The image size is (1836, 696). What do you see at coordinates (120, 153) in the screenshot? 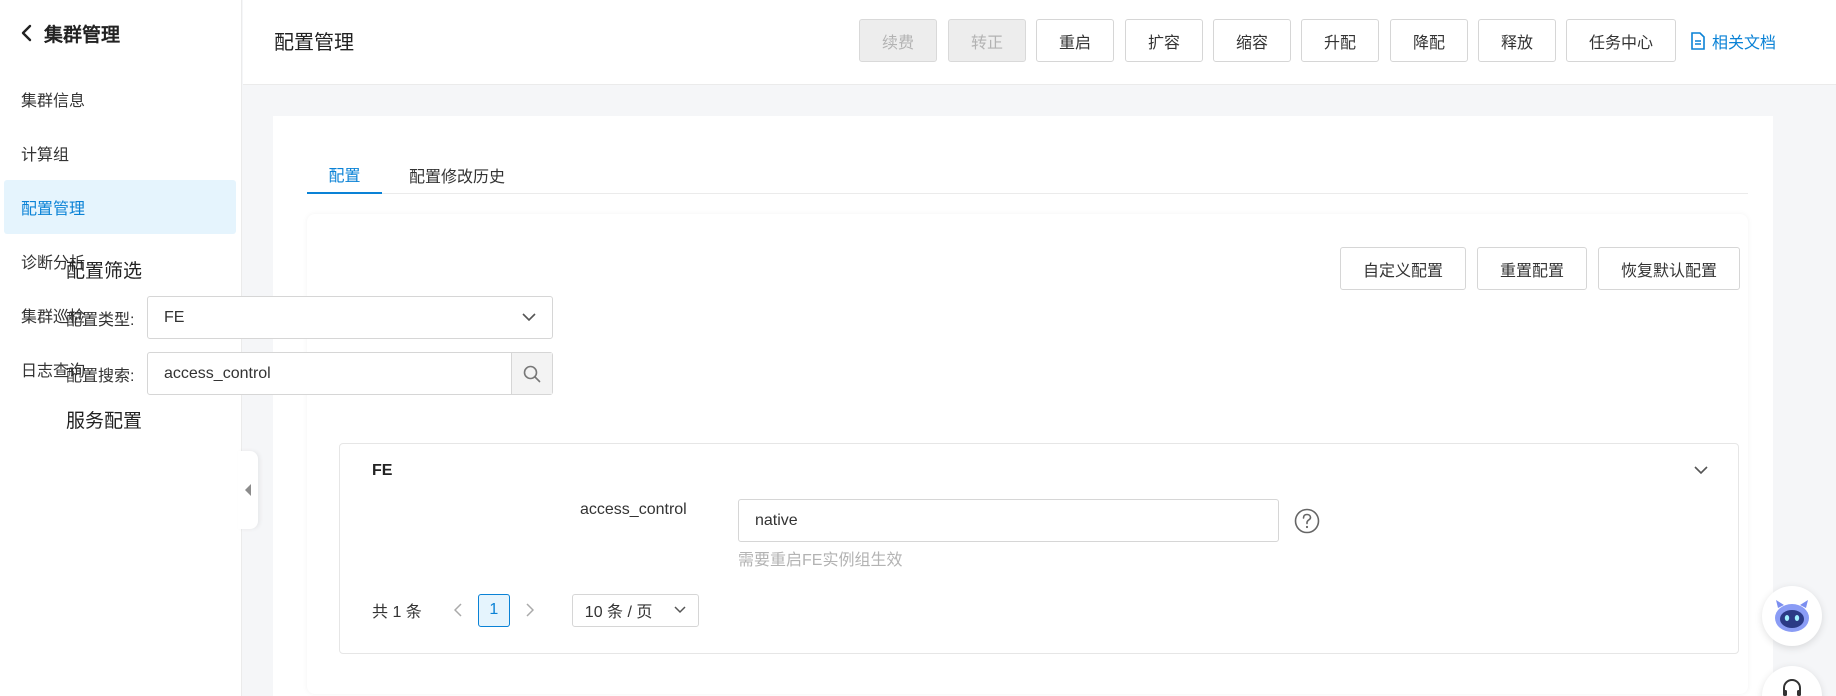
I see `sidebar-item-compute-group: 计算组` at bounding box center [120, 153].